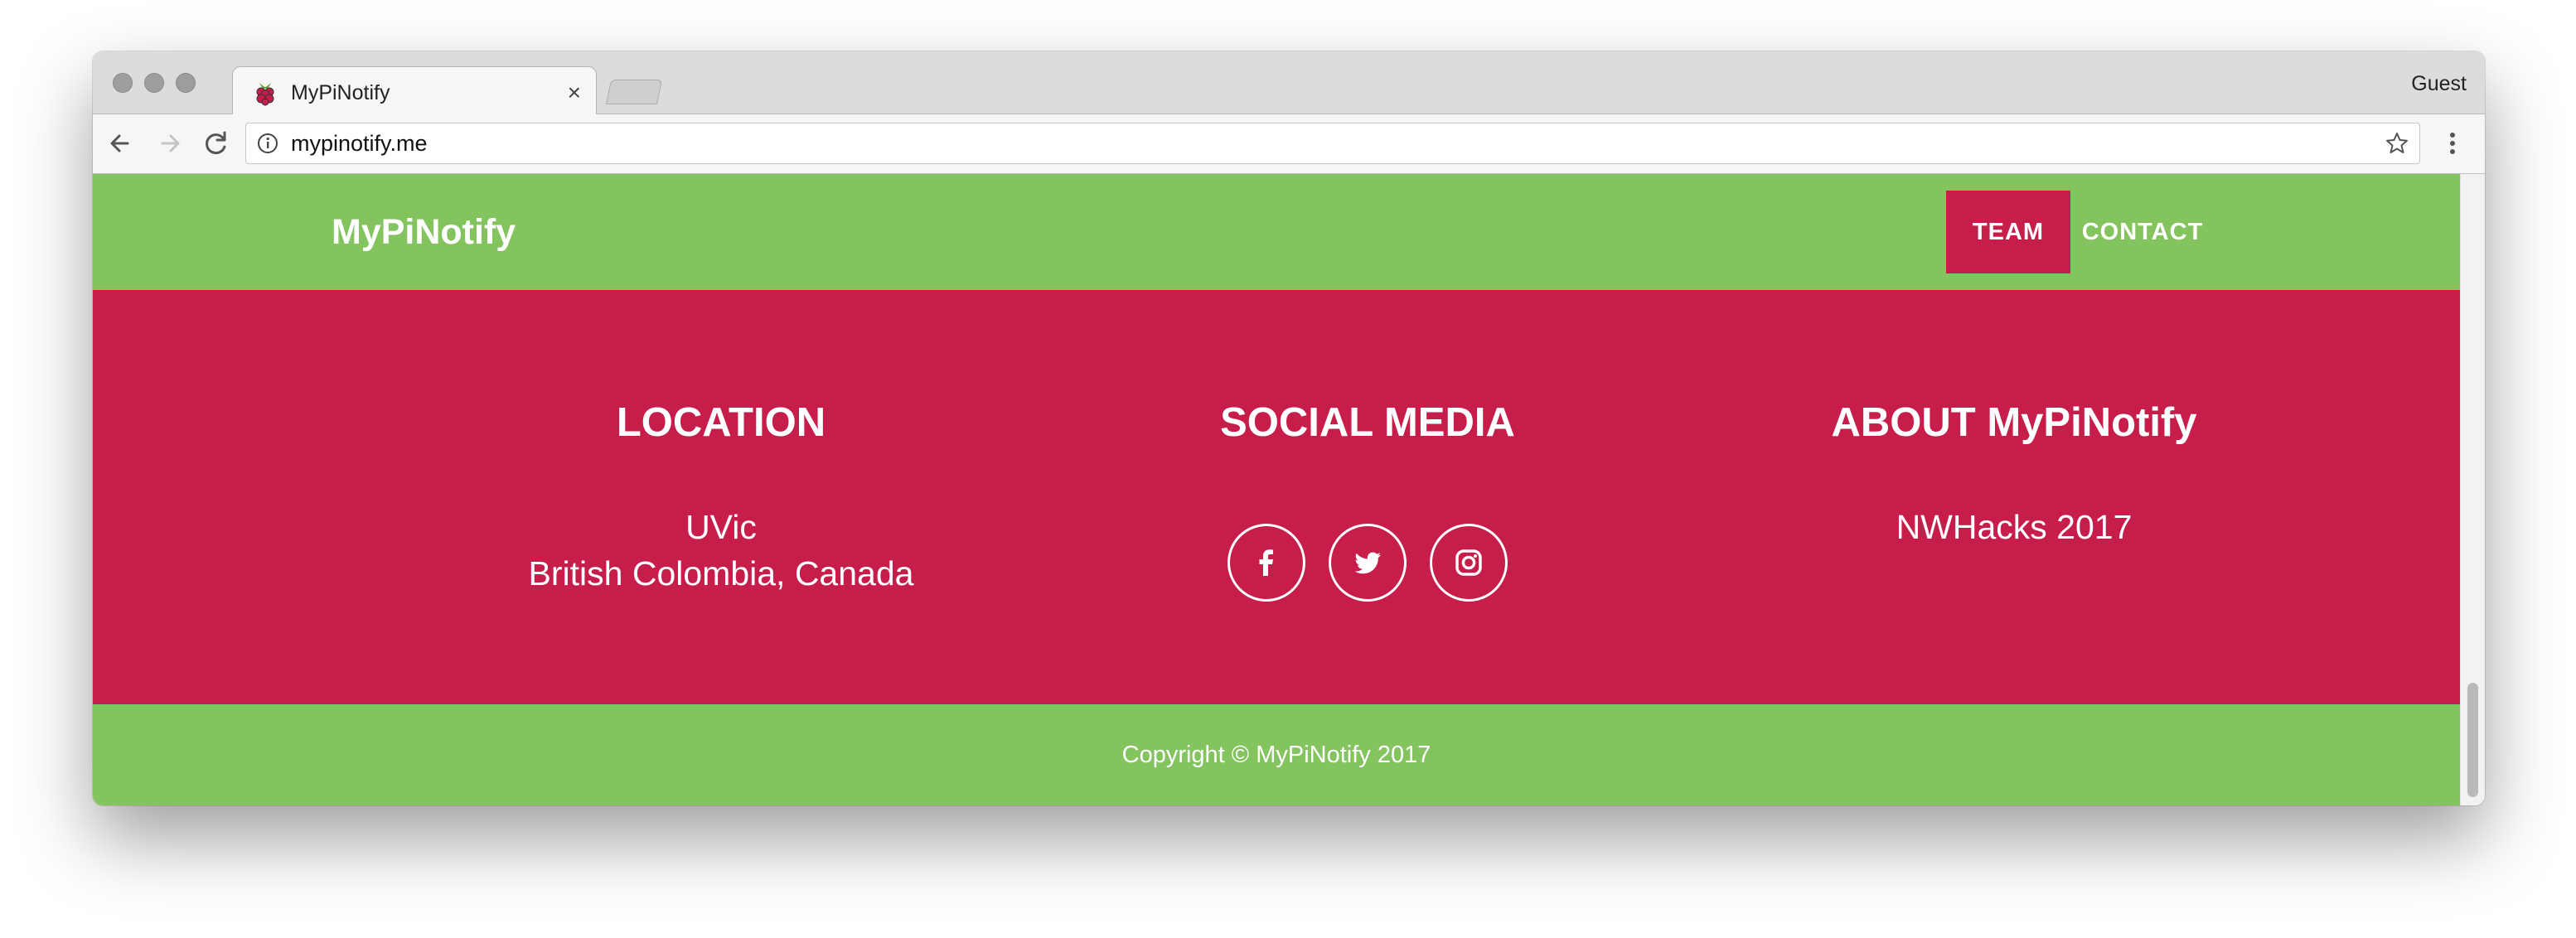 Image resolution: width=2576 pixels, height=938 pixels. I want to click on site-brand: MyPiNotify, so click(424, 232).